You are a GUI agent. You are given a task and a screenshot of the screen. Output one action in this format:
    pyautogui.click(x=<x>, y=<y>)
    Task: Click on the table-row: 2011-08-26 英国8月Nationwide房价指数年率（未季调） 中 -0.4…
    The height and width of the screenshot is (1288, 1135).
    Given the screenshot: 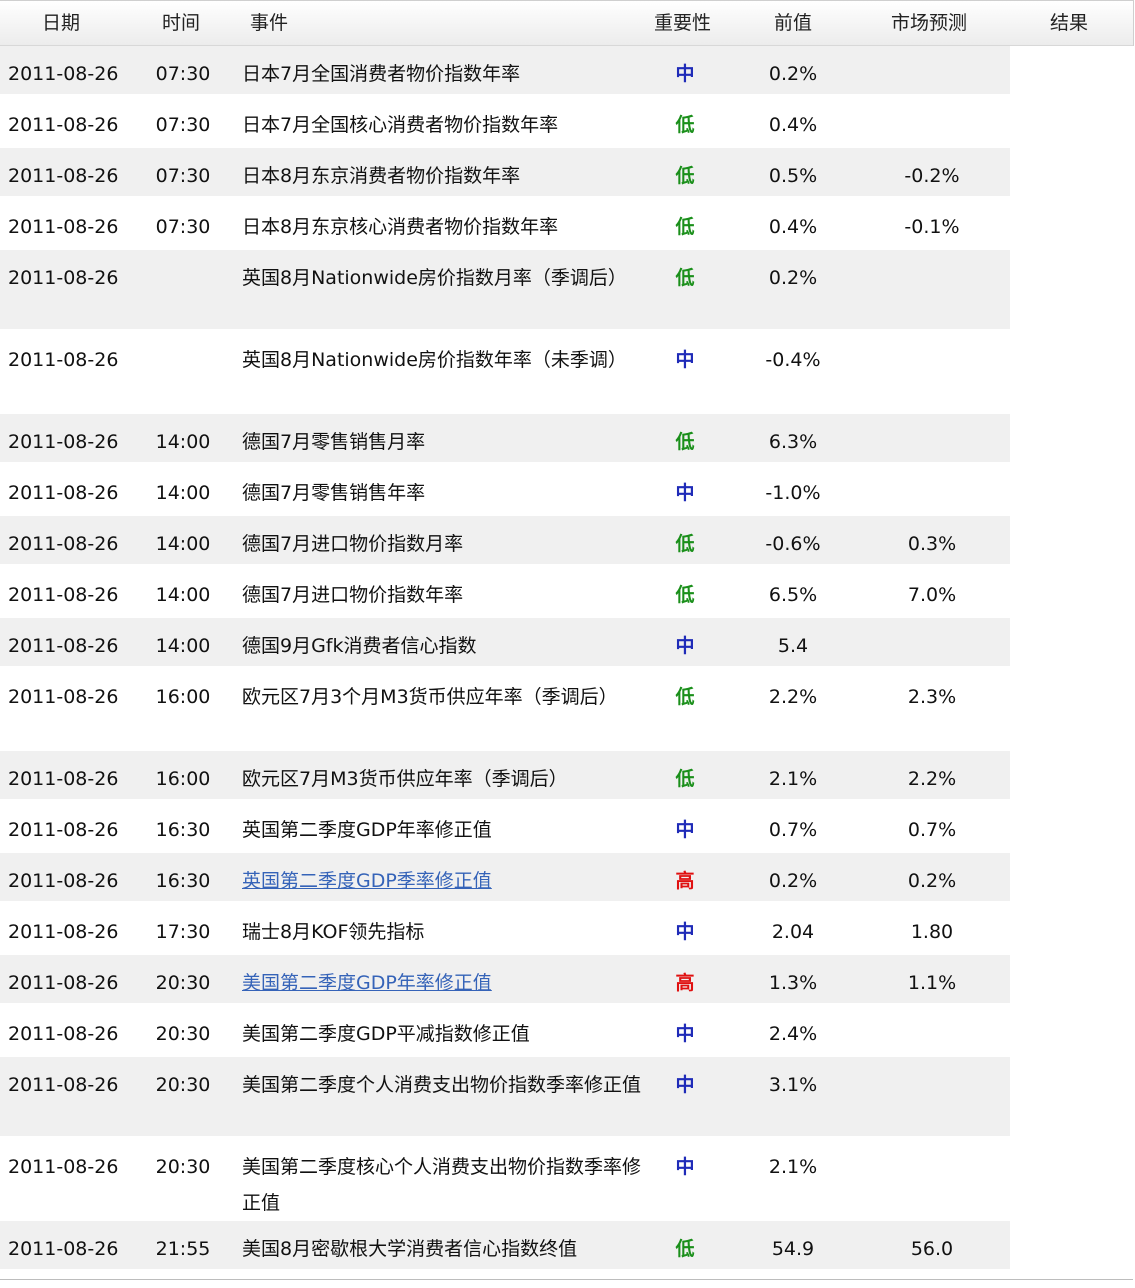 What is the action you would take?
    pyautogui.click(x=505, y=373)
    